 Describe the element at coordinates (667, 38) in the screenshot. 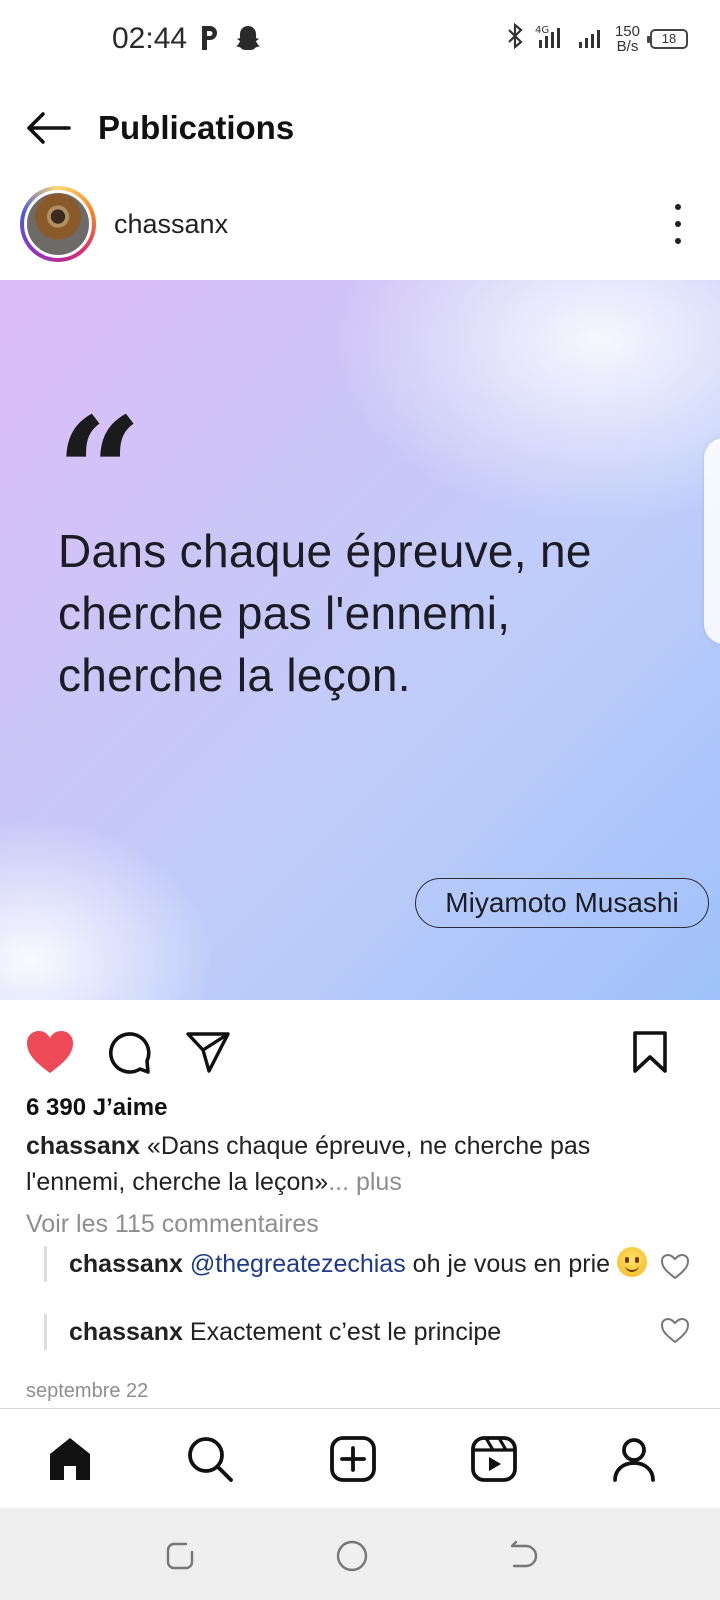

I see `battery-icon: 18` at that location.